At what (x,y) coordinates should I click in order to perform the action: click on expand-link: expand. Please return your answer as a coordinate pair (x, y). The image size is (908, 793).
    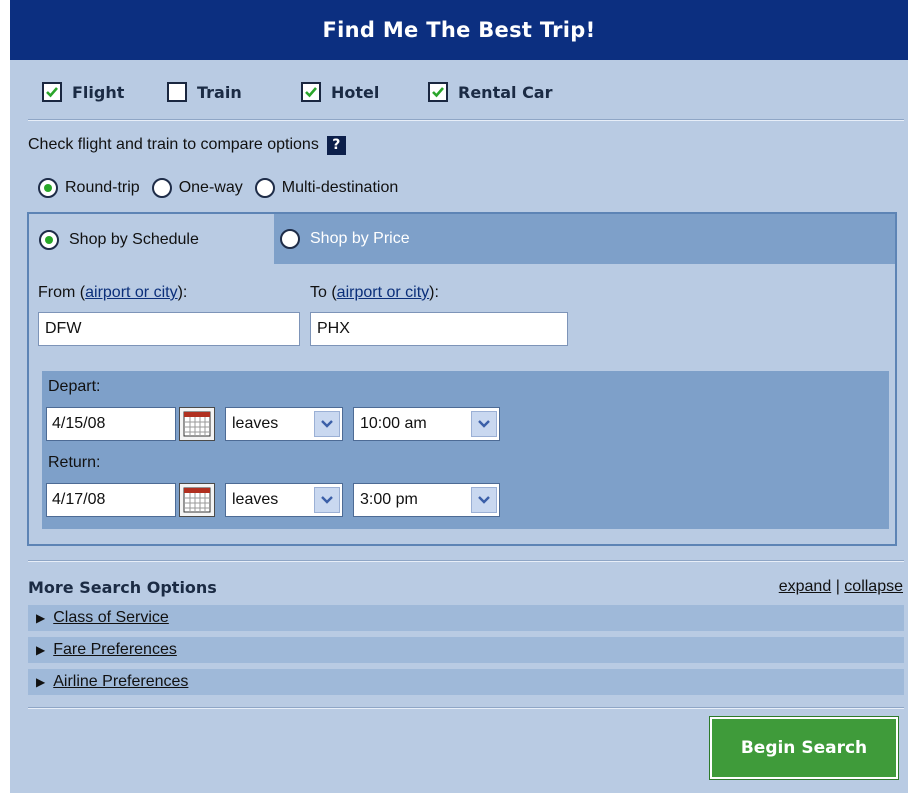
    Looking at the image, I should click on (805, 586).